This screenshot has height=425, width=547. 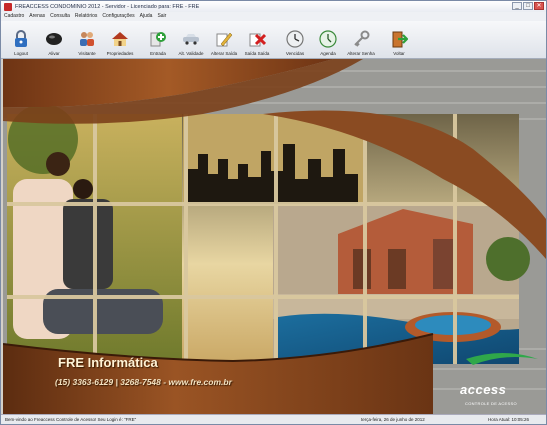 What do you see at coordinates (120, 53) in the screenshot?
I see `propriedades-label: Propriedades` at bounding box center [120, 53].